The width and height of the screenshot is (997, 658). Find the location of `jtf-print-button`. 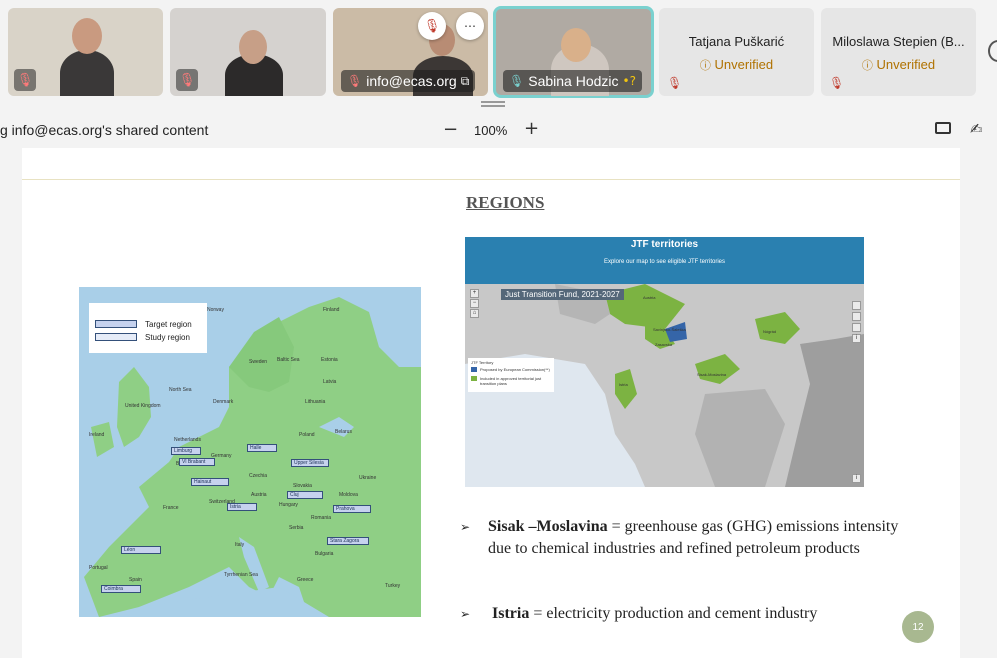

jtf-print-button is located at coordinates (856, 327).